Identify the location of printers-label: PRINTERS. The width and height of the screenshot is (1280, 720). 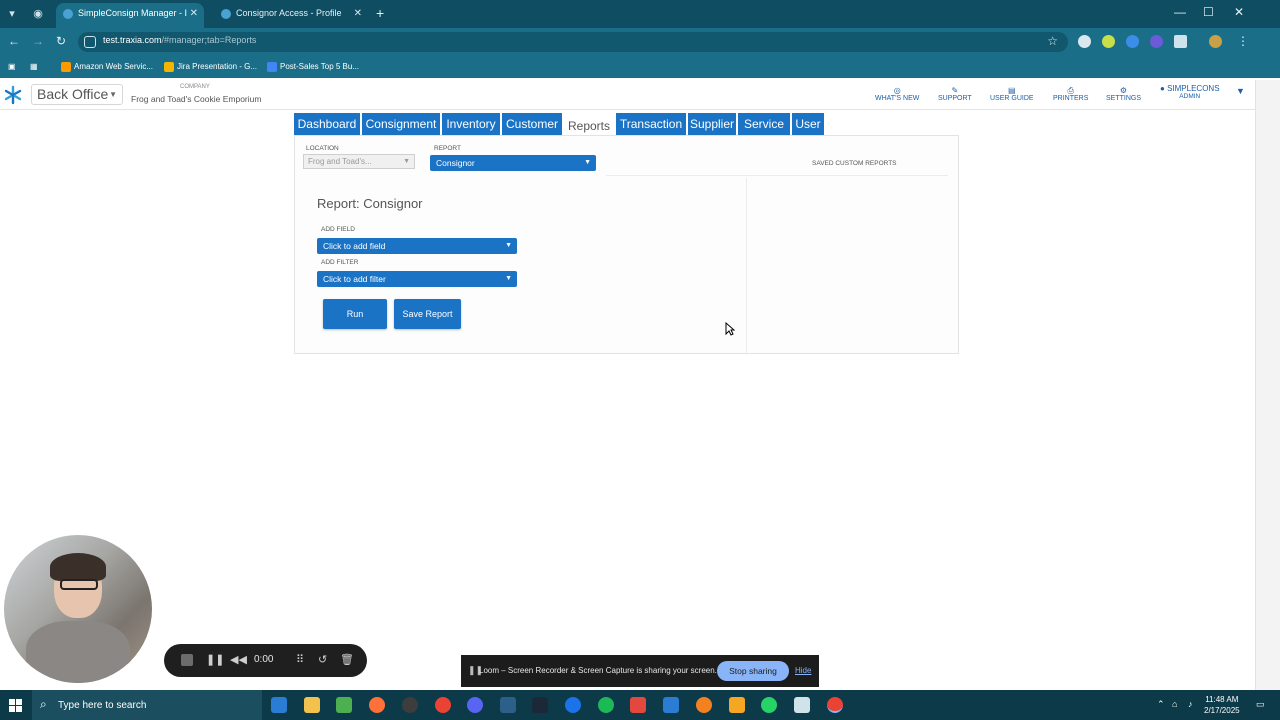
(1071, 98).